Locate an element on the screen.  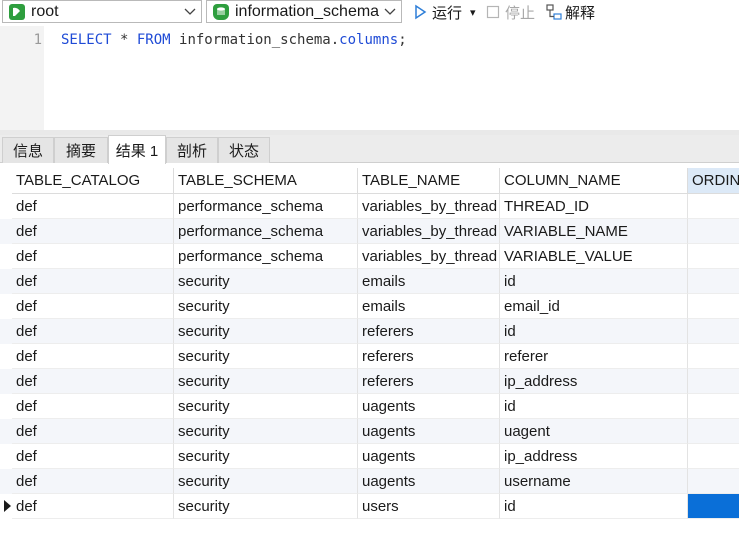
column-header: TABLE_CATALOG is located at coordinates (93, 181).